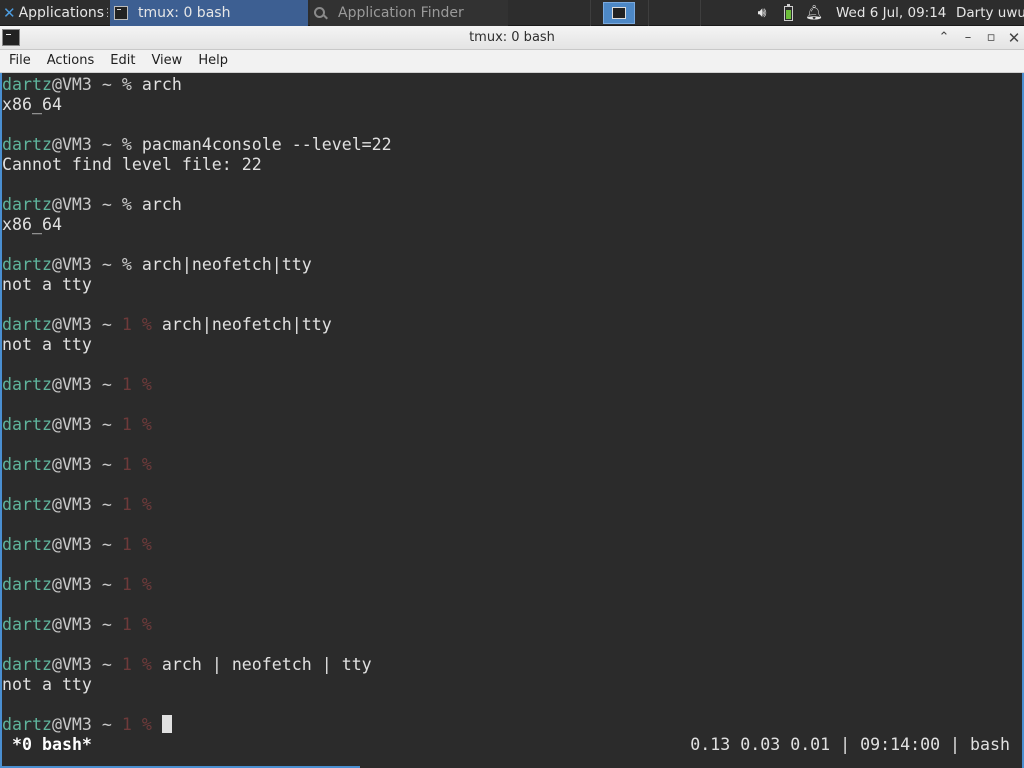 This screenshot has height=768, width=1024. I want to click on window-titlebar: tmux: 0 bash ⌃ – ▫ ✕, so click(512, 38).